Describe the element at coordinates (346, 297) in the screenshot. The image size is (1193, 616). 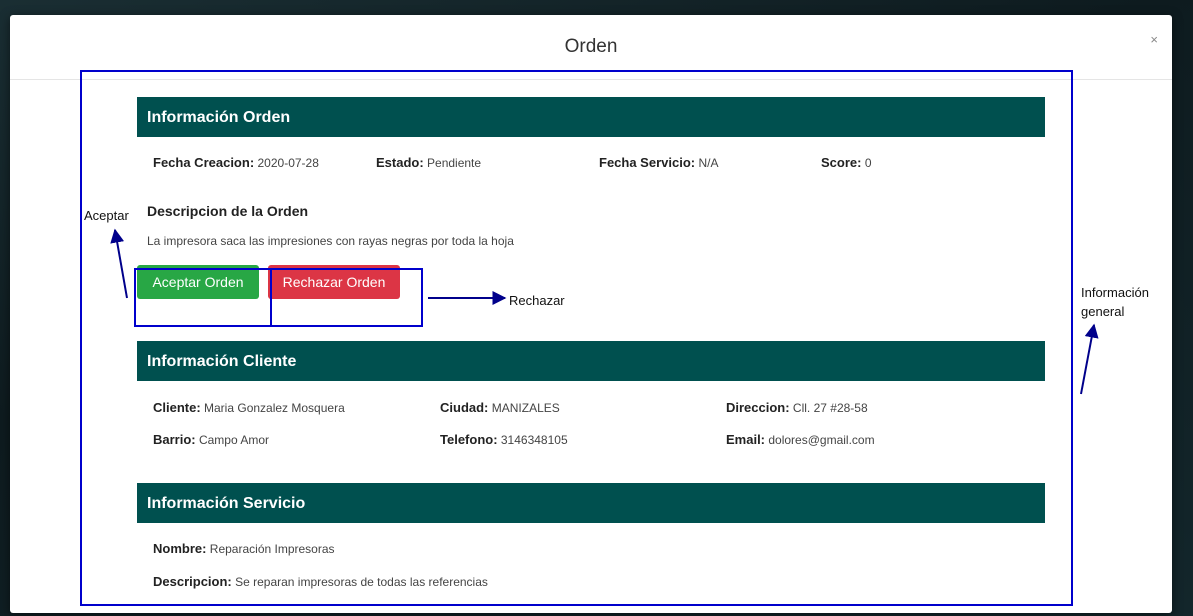
I see `reject-annotation-box` at that location.